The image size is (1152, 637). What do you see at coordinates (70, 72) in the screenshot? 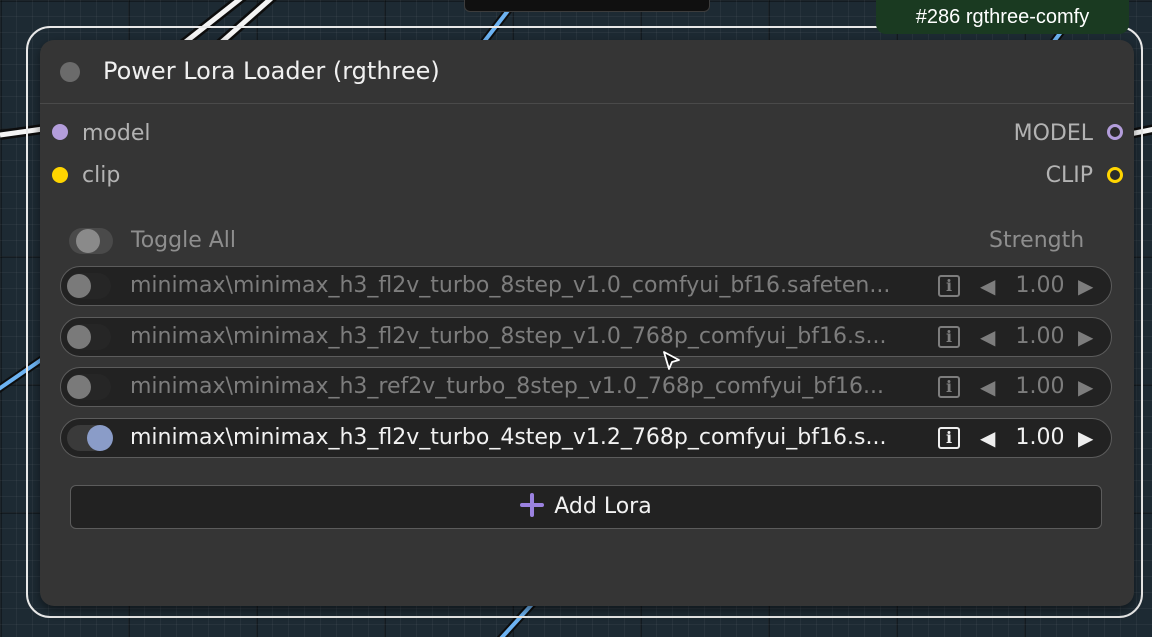
I see `node-collapse-dot` at bounding box center [70, 72].